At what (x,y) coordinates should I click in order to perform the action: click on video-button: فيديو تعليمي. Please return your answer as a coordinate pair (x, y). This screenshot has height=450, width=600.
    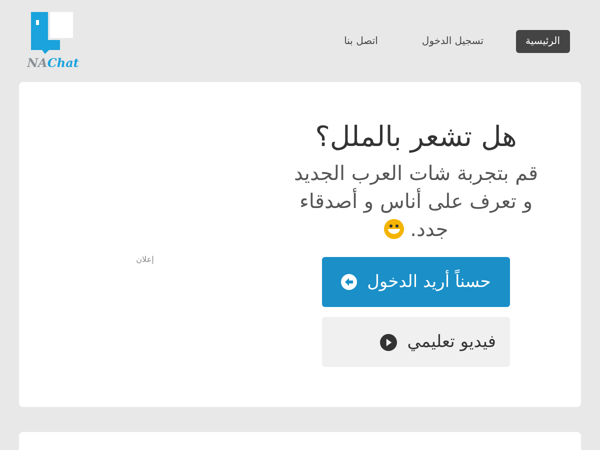
    Looking at the image, I should click on (416, 342).